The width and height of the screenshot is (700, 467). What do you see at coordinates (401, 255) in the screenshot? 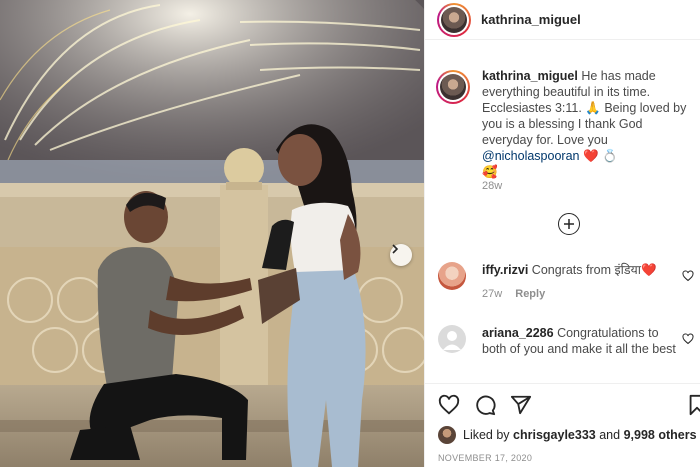
I see `next-photo-button` at bounding box center [401, 255].